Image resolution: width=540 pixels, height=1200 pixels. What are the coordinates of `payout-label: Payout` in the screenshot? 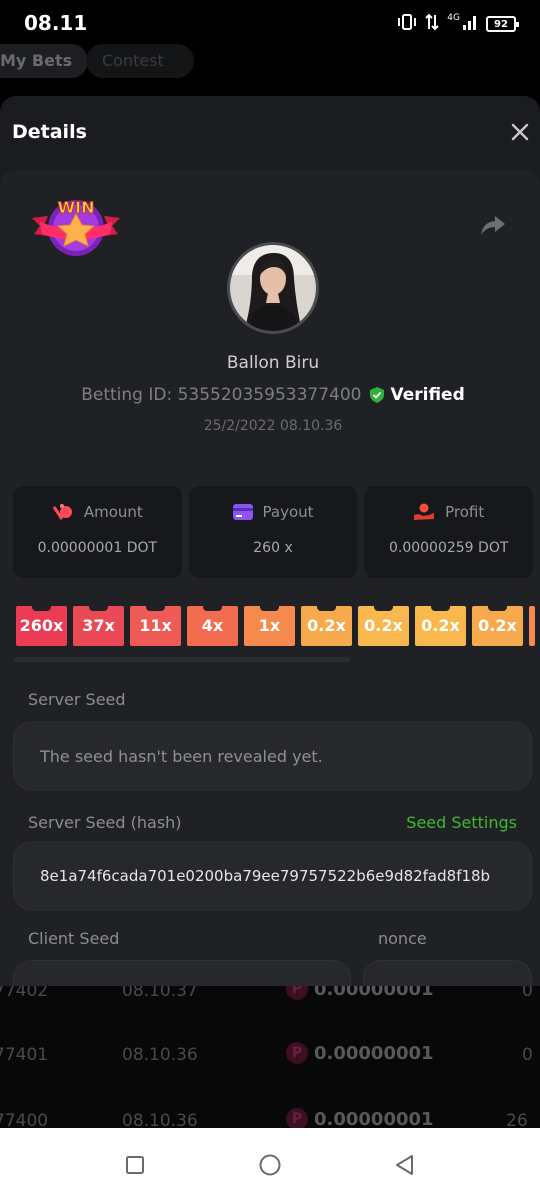 It's located at (288, 512).